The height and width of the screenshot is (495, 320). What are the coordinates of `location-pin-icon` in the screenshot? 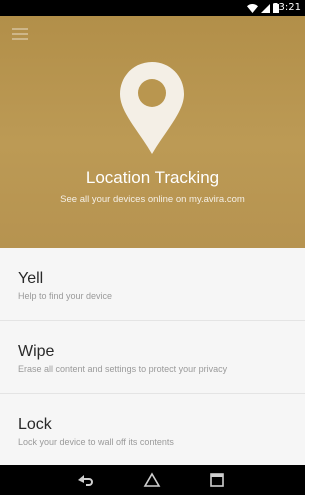 It's located at (152, 108).